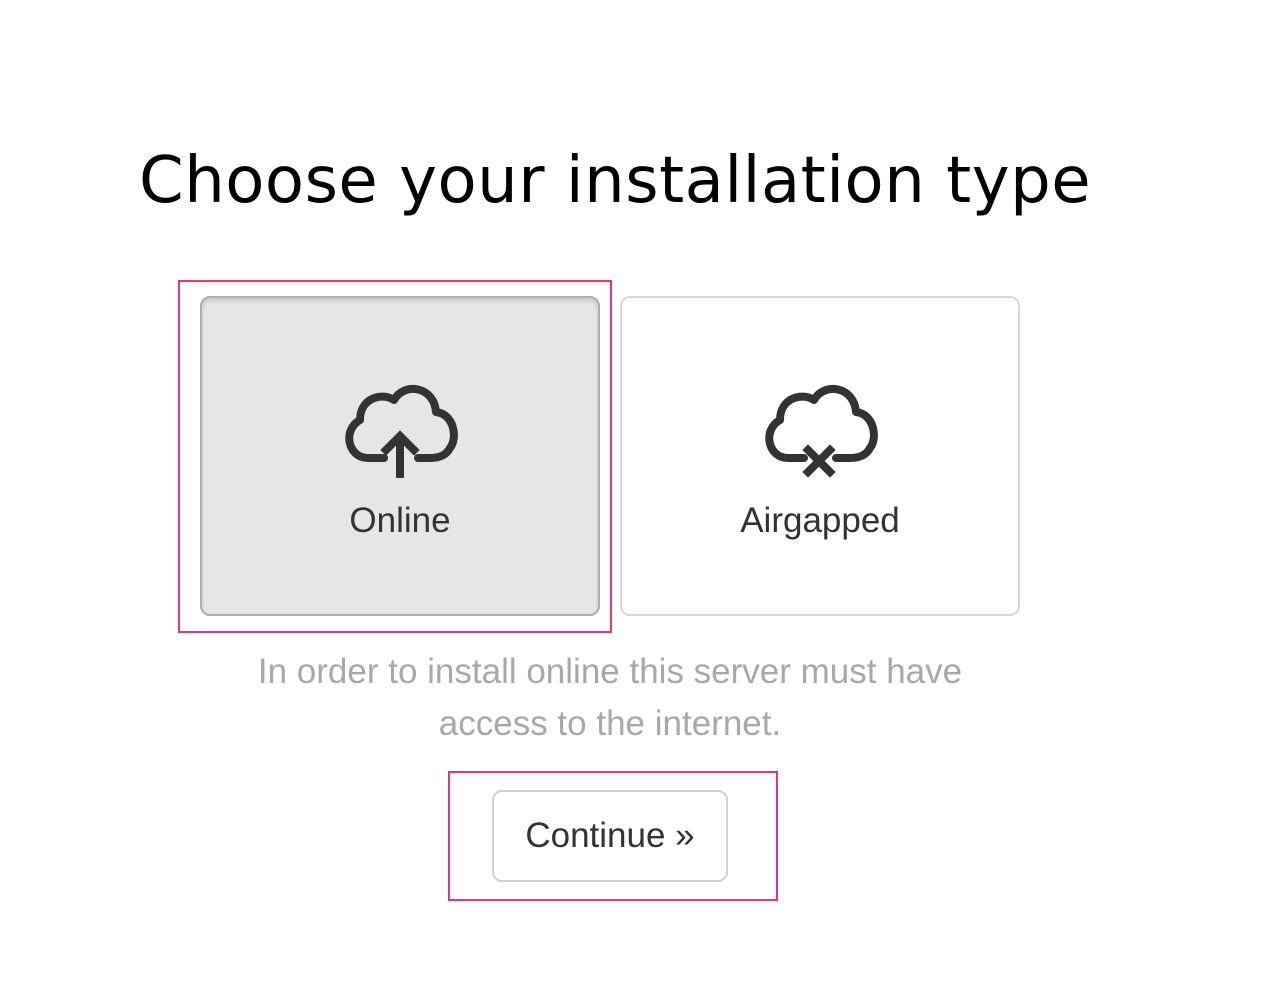  I want to click on cloud-upload-icon, so click(400, 432).